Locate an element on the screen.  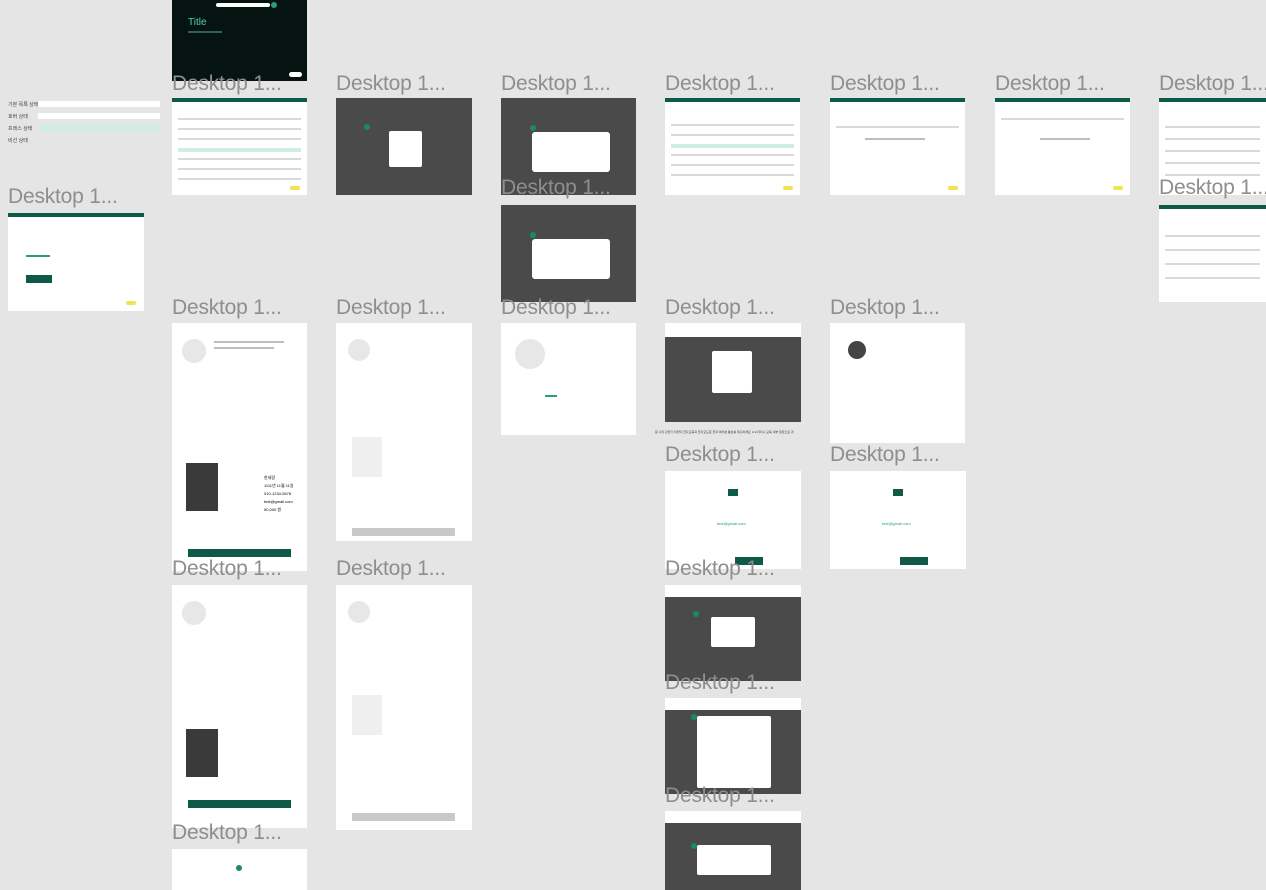
mail-icon is located at coordinates (898, 492).